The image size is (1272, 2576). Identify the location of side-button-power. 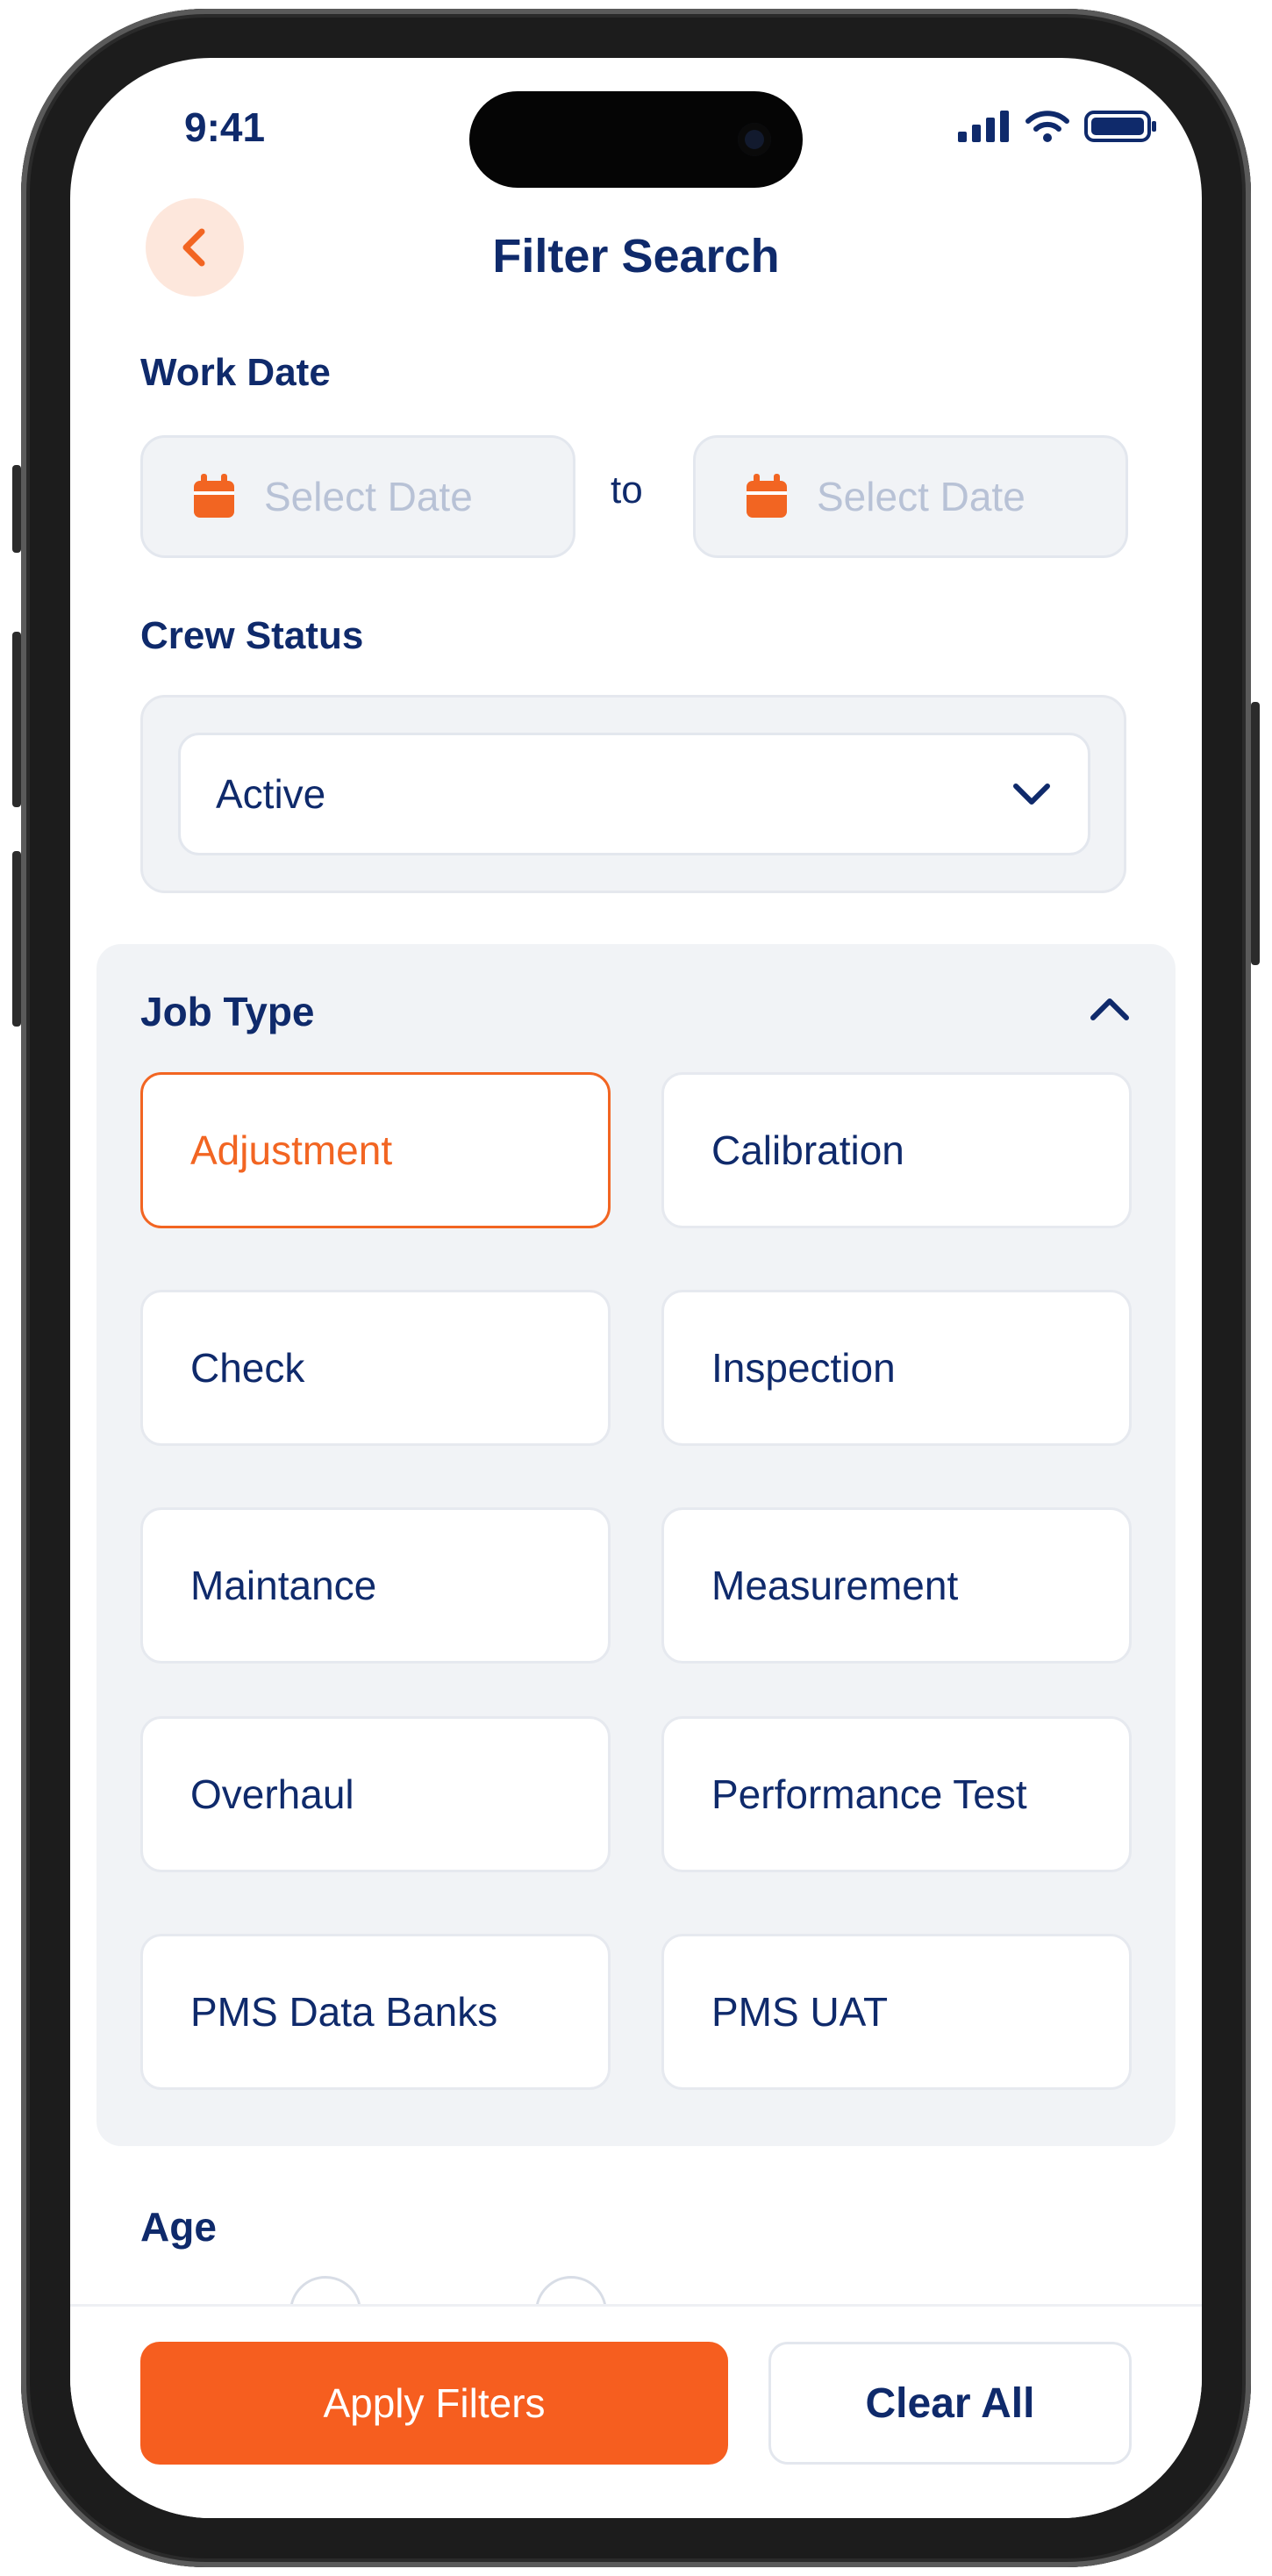
(1255, 833).